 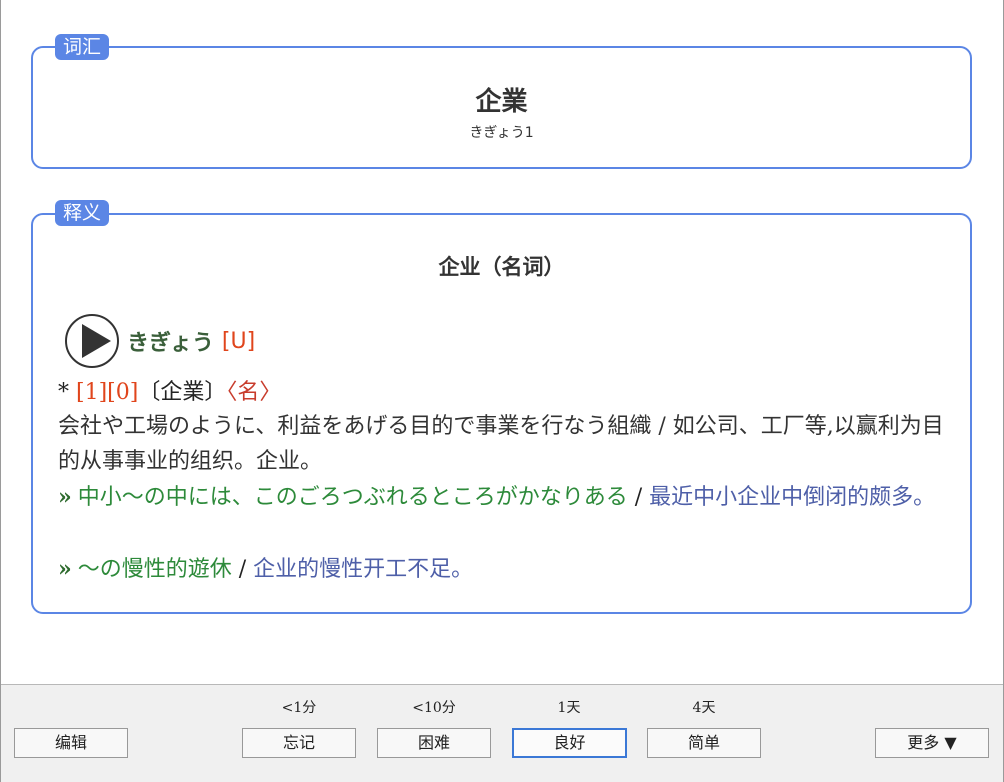 I want to click on pronunciation-row: きぎょう [U], so click(x=160, y=341).